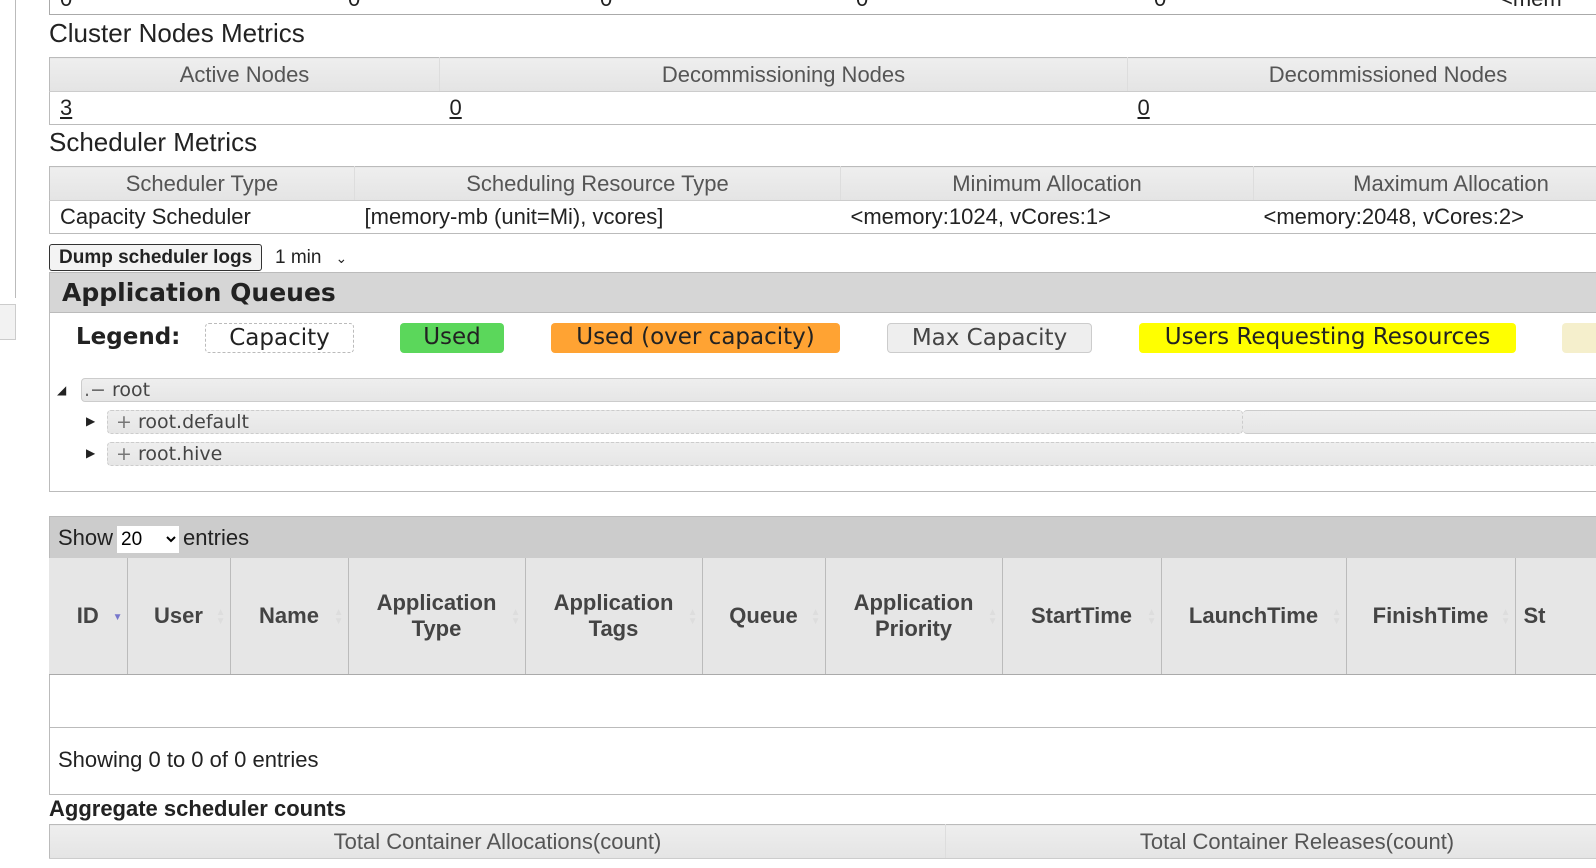 The width and height of the screenshot is (1596, 868). Describe the element at coordinates (61, 390) in the screenshot. I see `collapse-triangle-icon: ◢` at that location.